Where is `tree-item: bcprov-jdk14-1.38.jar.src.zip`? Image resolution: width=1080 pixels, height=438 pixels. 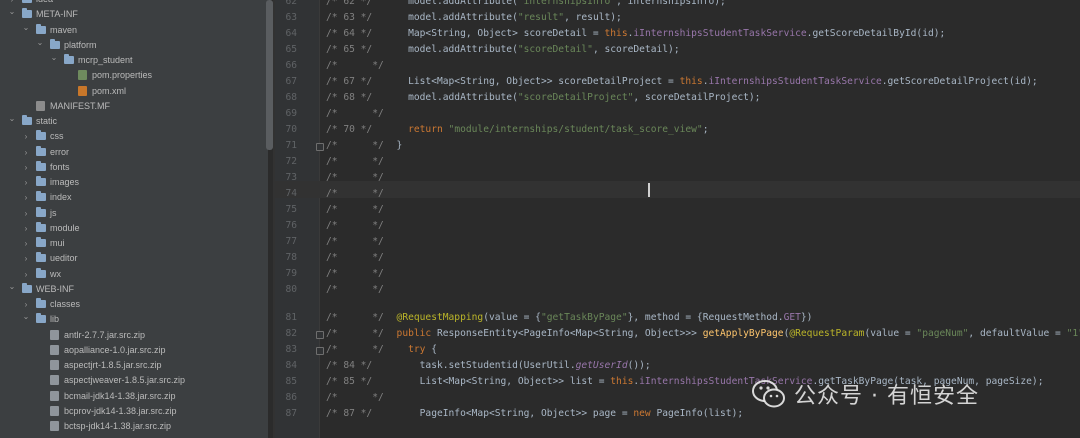 tree-item: bcprov-jdk14-1.38.jar.src.zip is located at coordinates (134, 411).